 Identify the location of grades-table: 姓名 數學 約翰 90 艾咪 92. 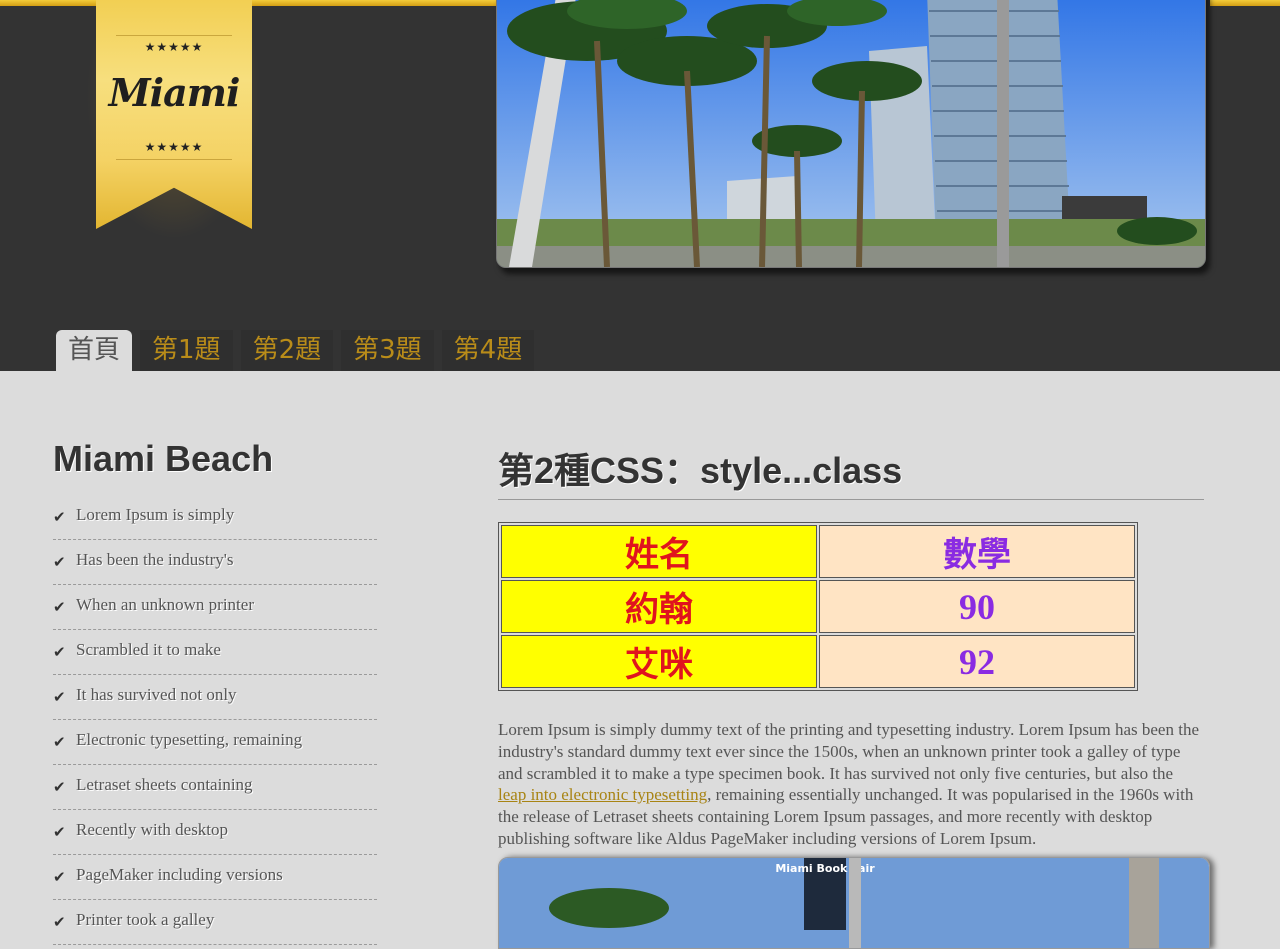
(818, 606).